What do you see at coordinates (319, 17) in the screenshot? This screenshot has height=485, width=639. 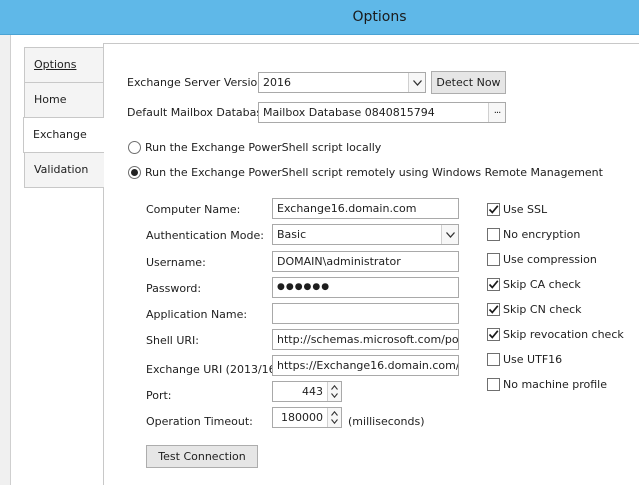 I see `title-bar: Options` at bounding box center [319, 17].